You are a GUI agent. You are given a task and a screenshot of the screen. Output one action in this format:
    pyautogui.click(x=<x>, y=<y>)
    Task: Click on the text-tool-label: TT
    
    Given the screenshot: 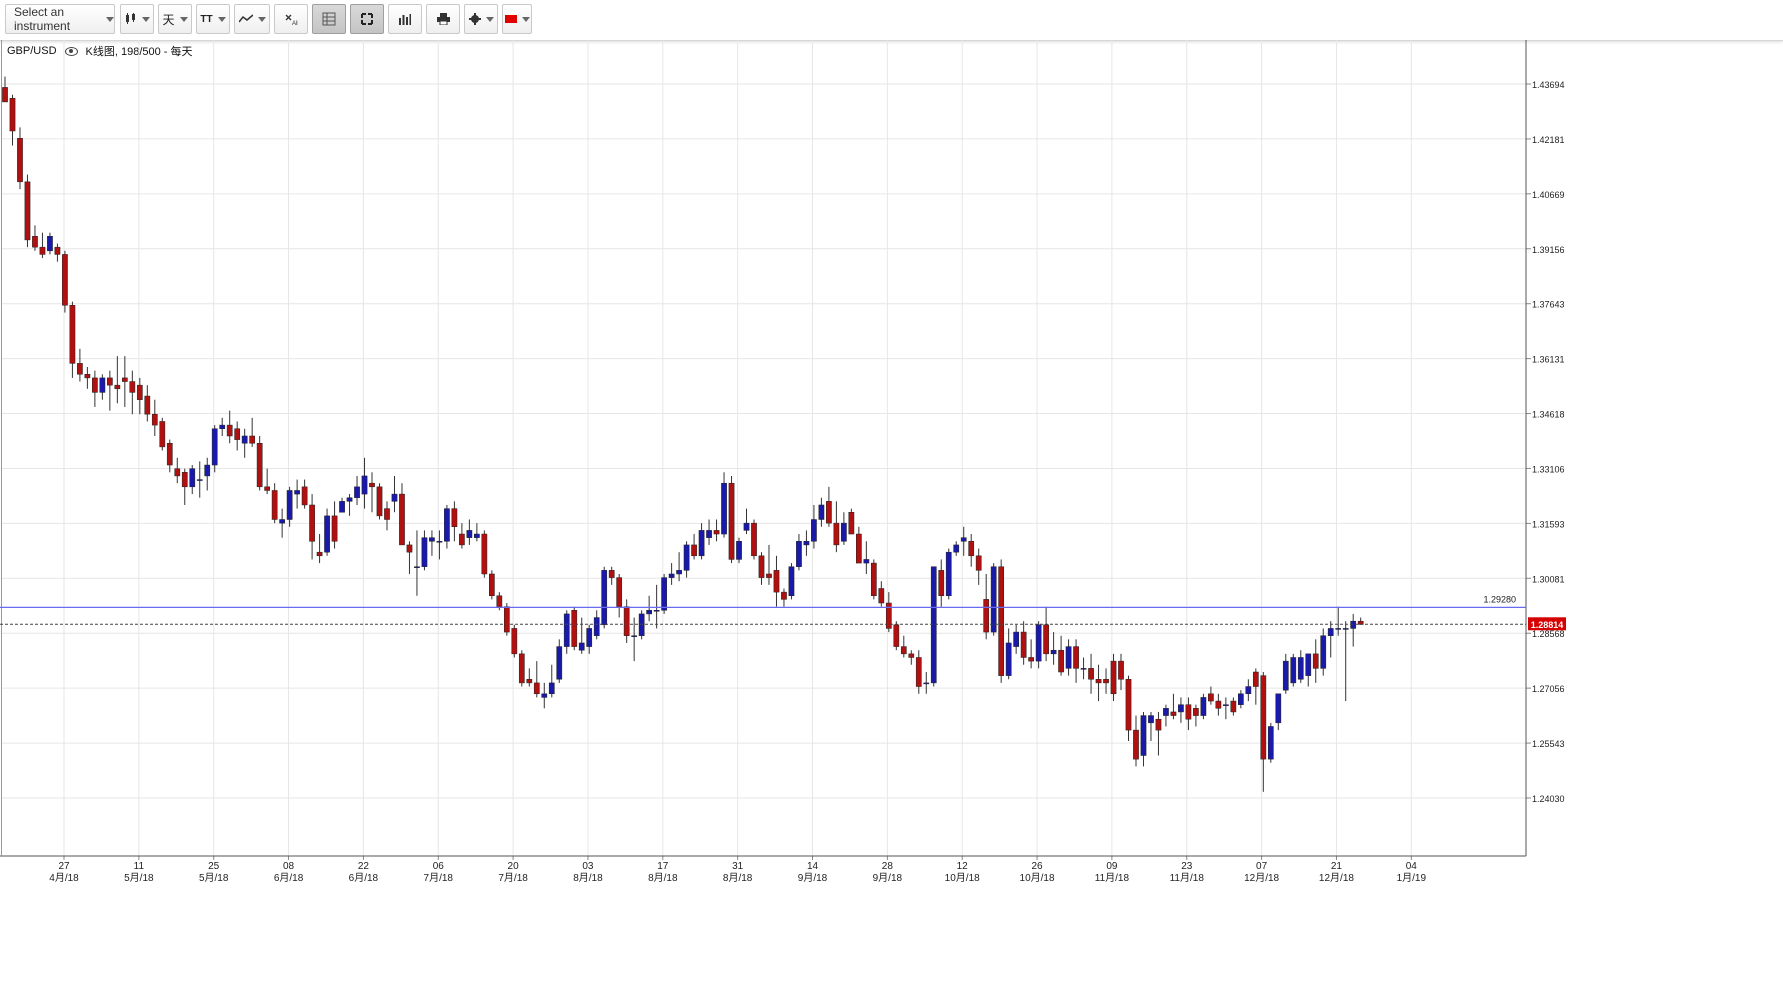 What is the action you would take?
    pyautogui.click(x=206, y=19)
    